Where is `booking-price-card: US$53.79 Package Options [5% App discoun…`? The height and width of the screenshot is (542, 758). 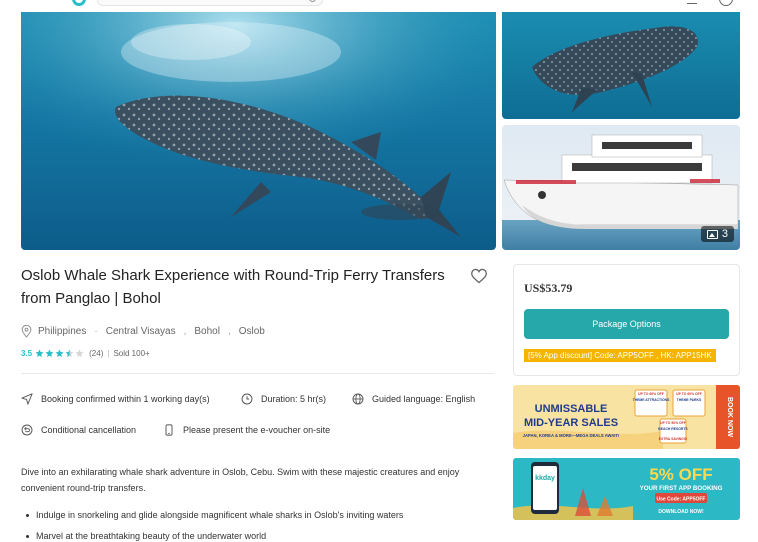
booking-price-card: US$53.79 Package Options [5% App discoun… is located at coordinates (626, 320).